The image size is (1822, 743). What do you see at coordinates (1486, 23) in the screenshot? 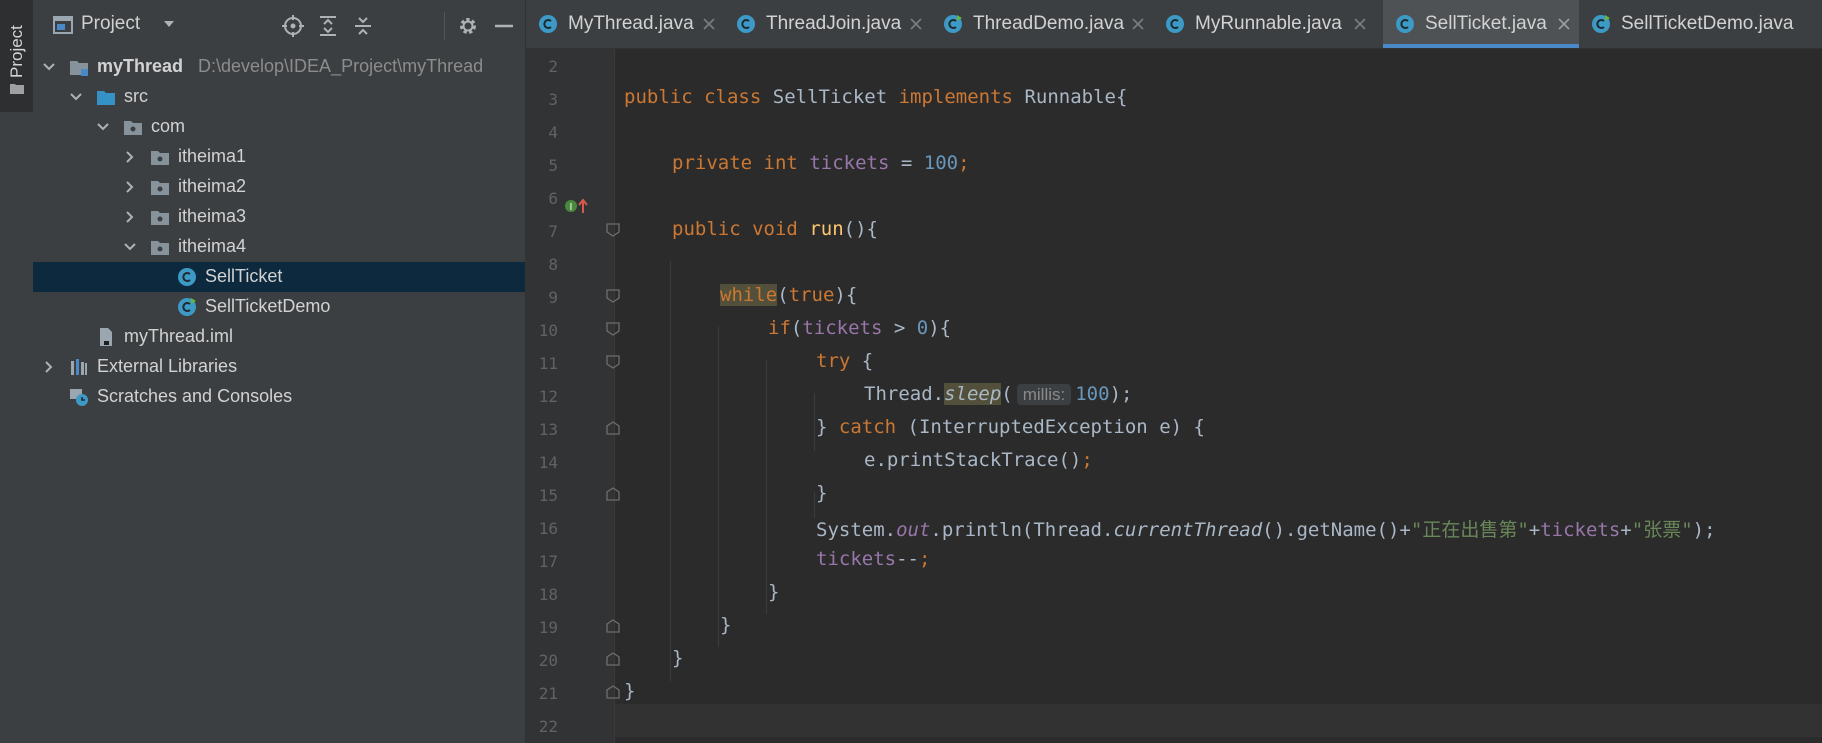
I see `tab-label: SellTicket.java` at bounding box center [1486, 23].